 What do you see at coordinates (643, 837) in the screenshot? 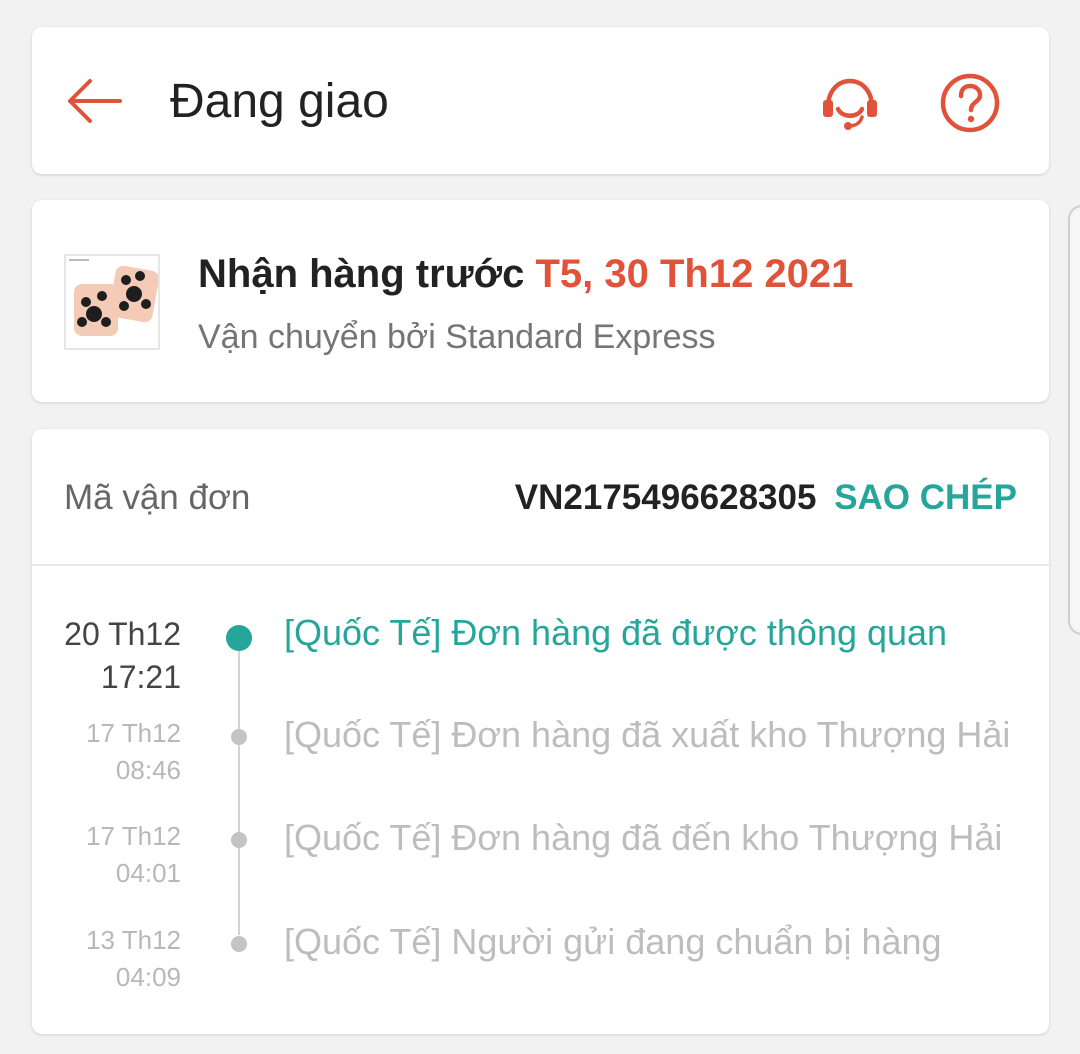
I see `event-description: [Quốc Tế] Đơn hàng đã đến kho Thượng Hải` at bounding box center [643, 837].